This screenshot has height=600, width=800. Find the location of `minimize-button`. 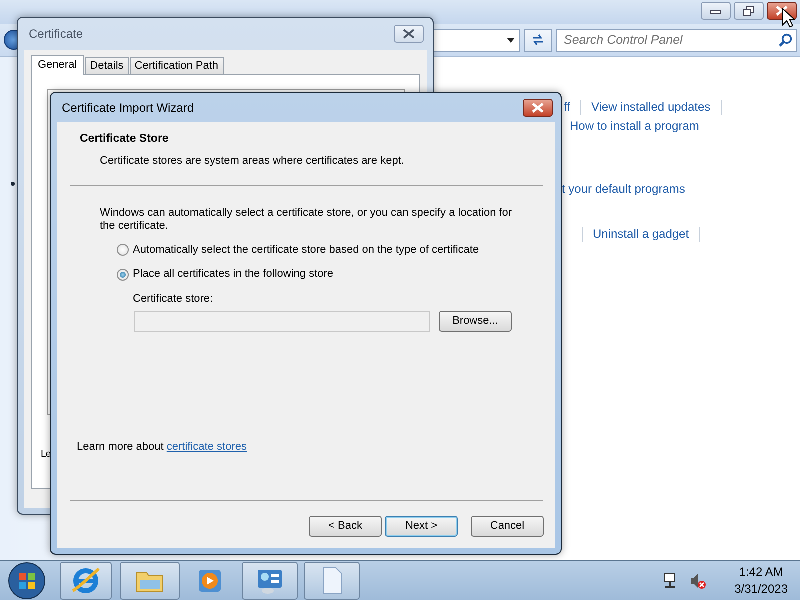

minimize-button is located at coordinates (716, 11).